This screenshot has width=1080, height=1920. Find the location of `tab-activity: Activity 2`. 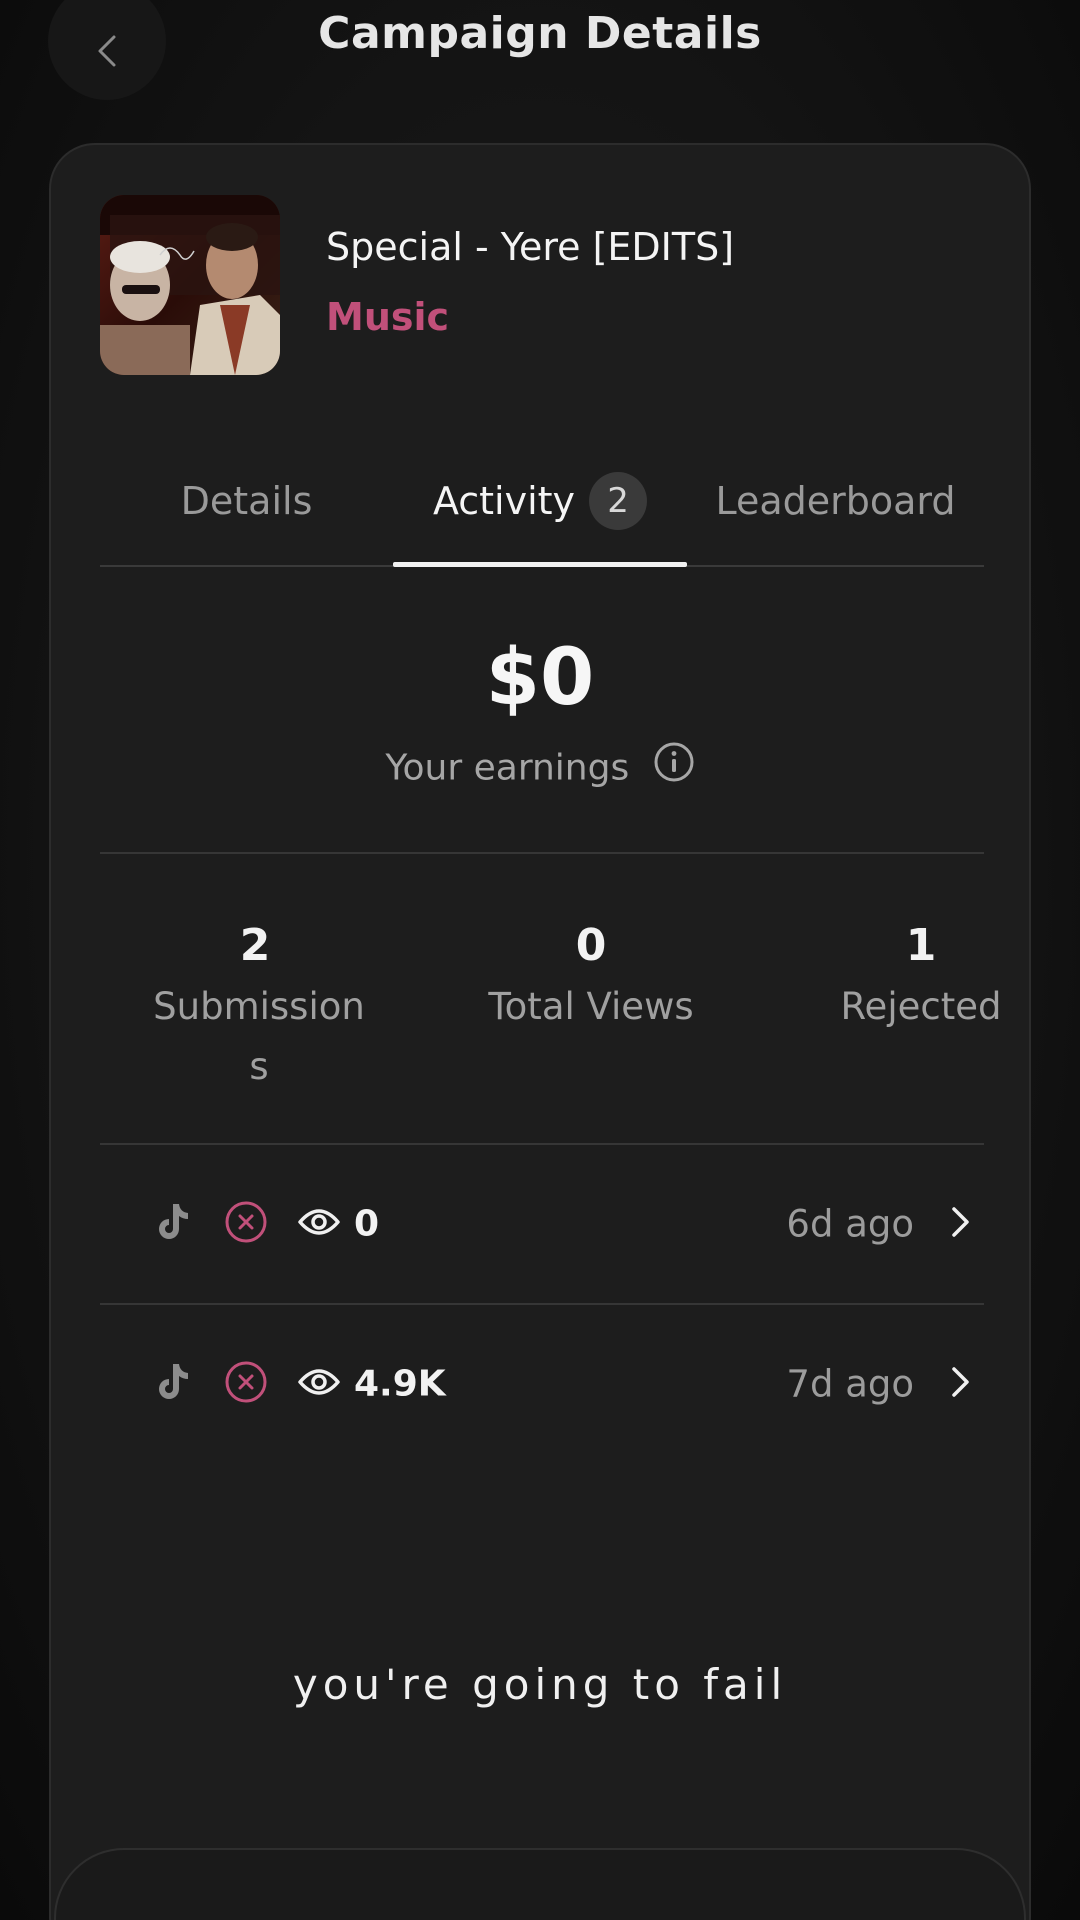

tab-activity: Activity 2 is located at coordinates (540, 501).